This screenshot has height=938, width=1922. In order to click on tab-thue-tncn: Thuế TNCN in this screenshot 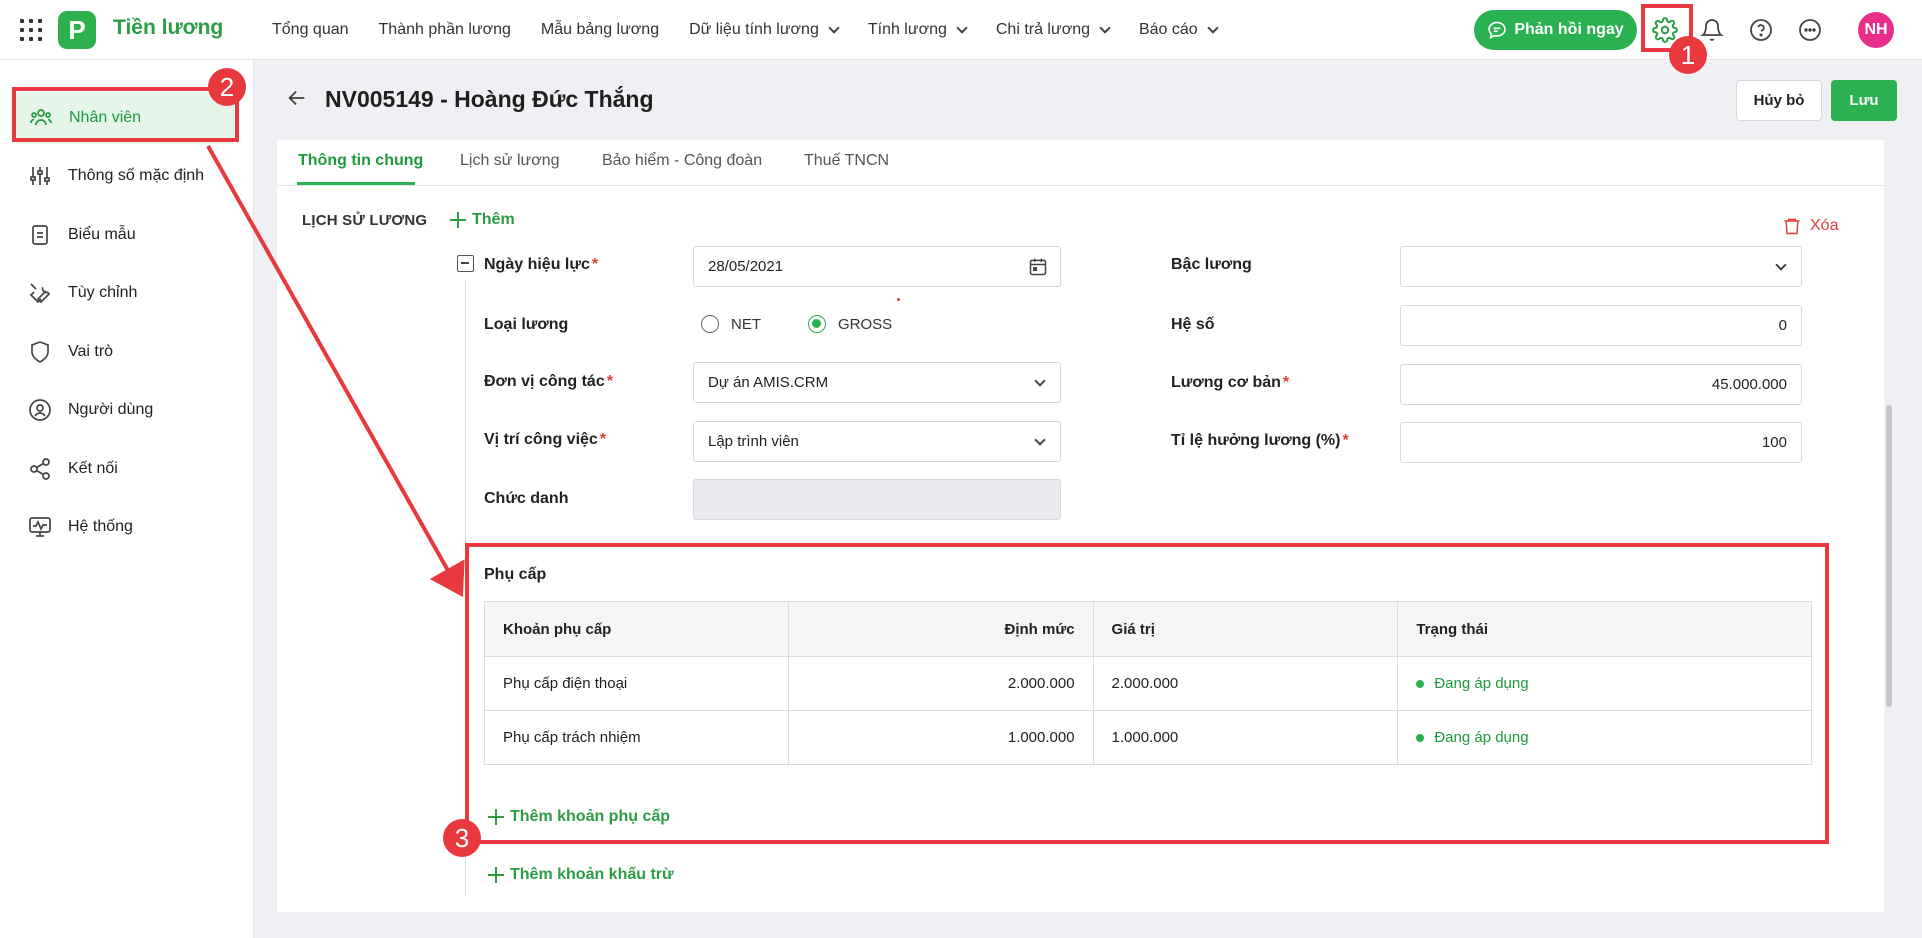, I will do `click(846, 161)`.